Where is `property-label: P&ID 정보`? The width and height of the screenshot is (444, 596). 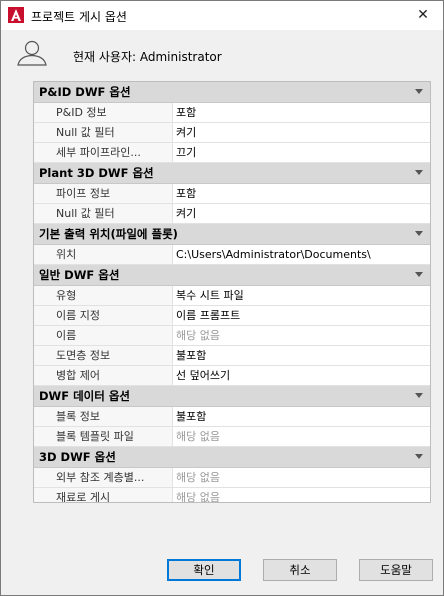 property-label: P&ID 정보 is located at coordinates (103, 112).